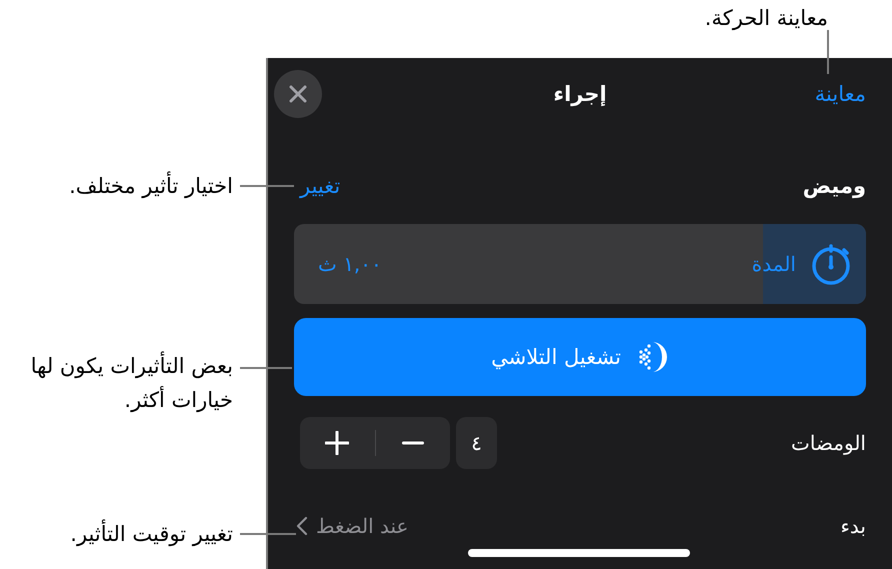  I want to click on close-button, so click(298, 94).